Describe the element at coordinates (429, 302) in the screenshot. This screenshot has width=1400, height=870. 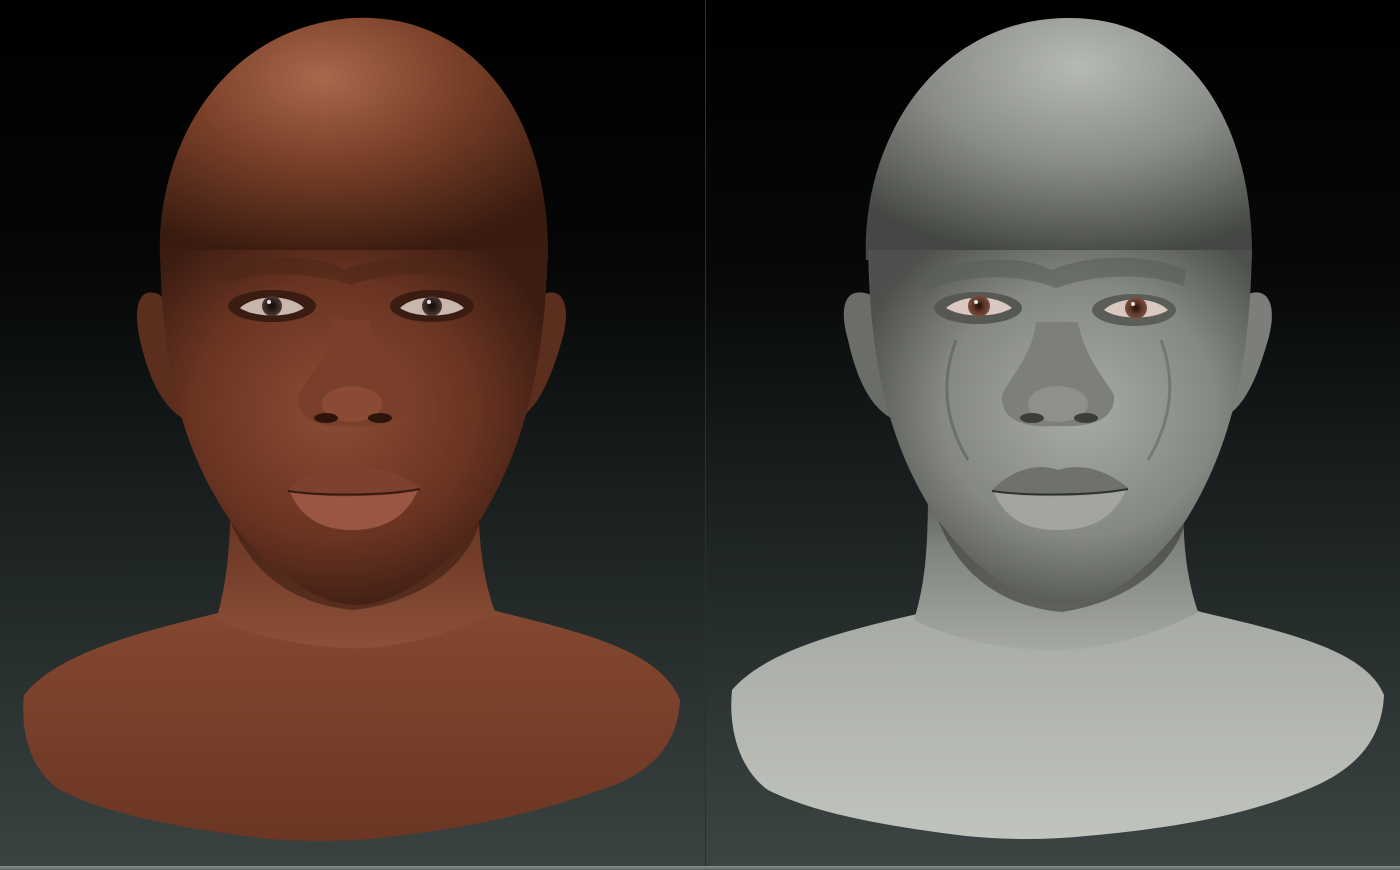
I see `right-eye-highlight` at that location.